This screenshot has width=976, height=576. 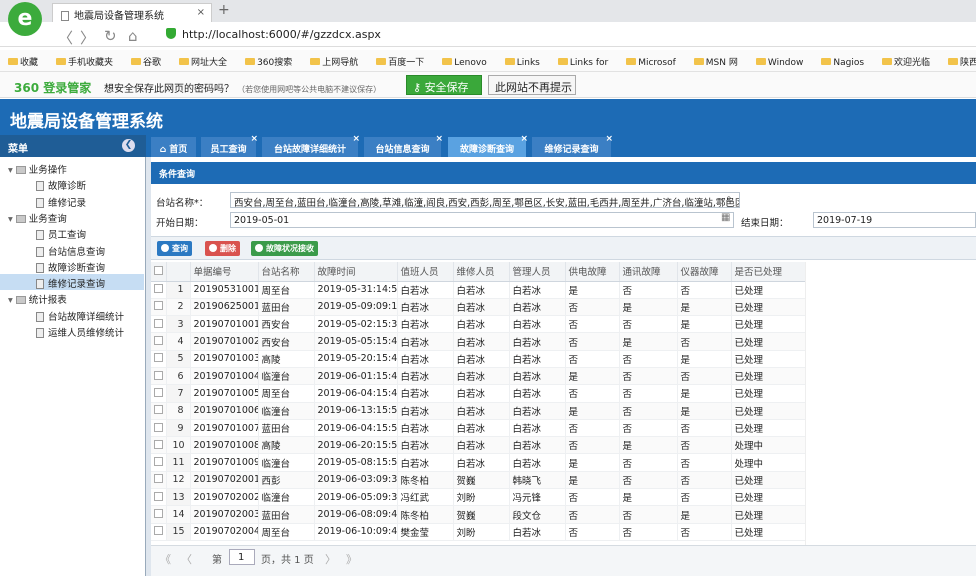 I want to click on column-header: 供电故障, so click(x=592, y=272).